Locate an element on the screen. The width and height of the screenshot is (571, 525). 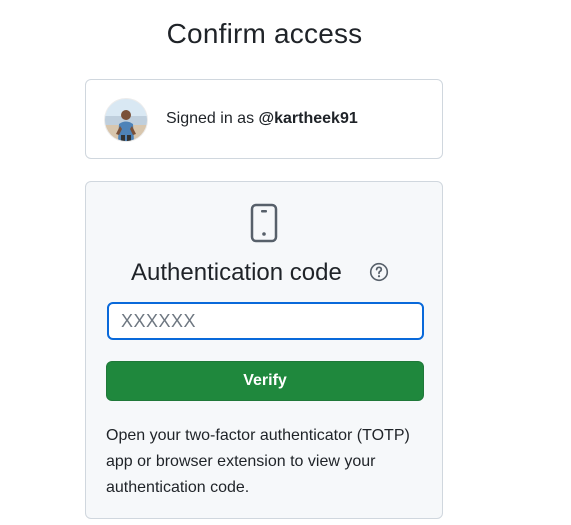
avatar is located at coordinates (126, 120).